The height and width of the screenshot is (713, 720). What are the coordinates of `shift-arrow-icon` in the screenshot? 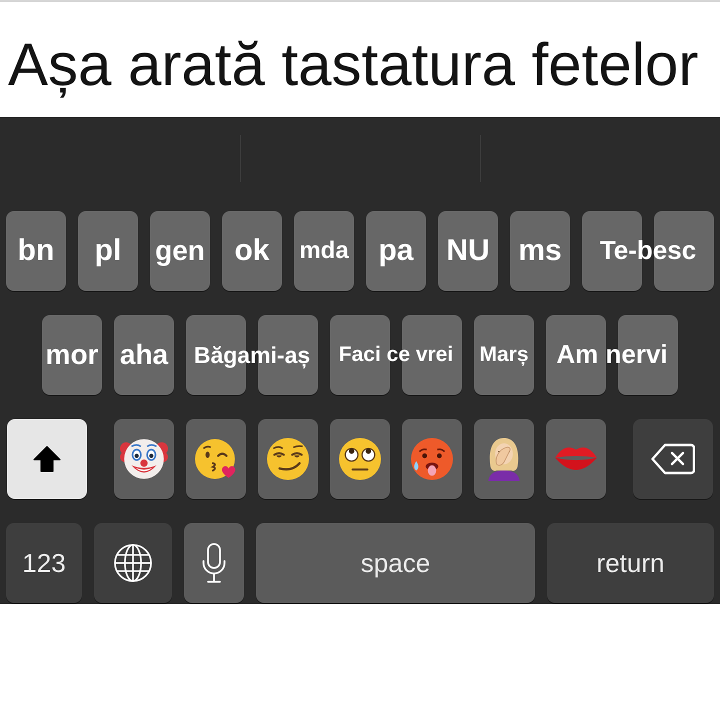 It's located at (47, 459).